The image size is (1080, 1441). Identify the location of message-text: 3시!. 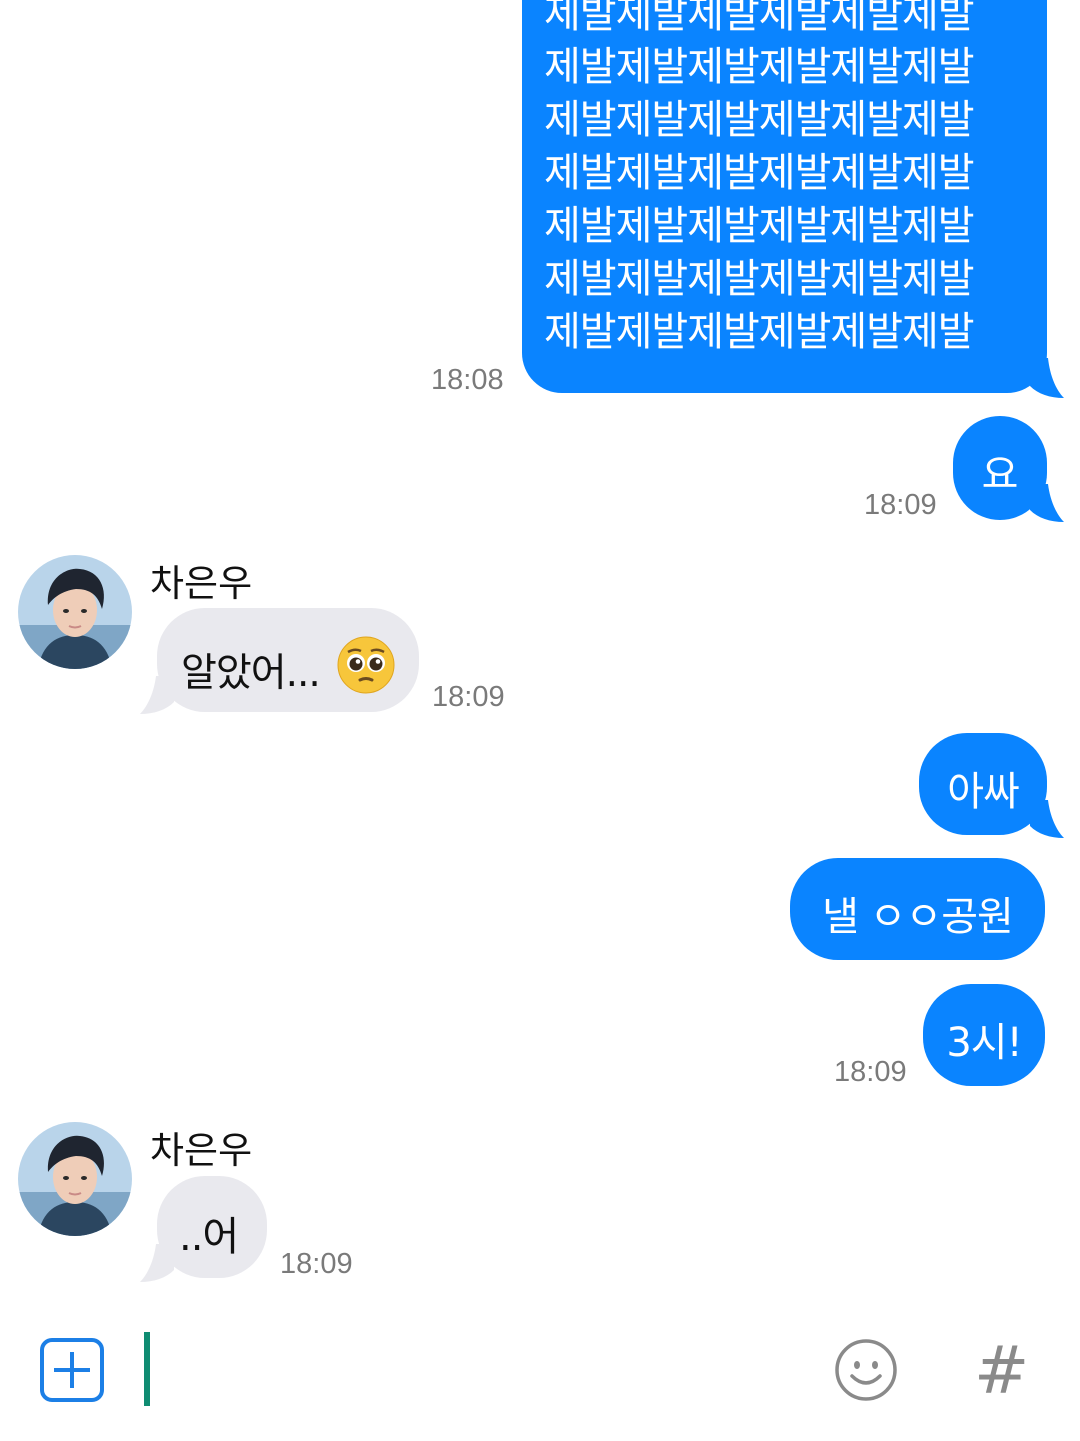
(984, 1043).